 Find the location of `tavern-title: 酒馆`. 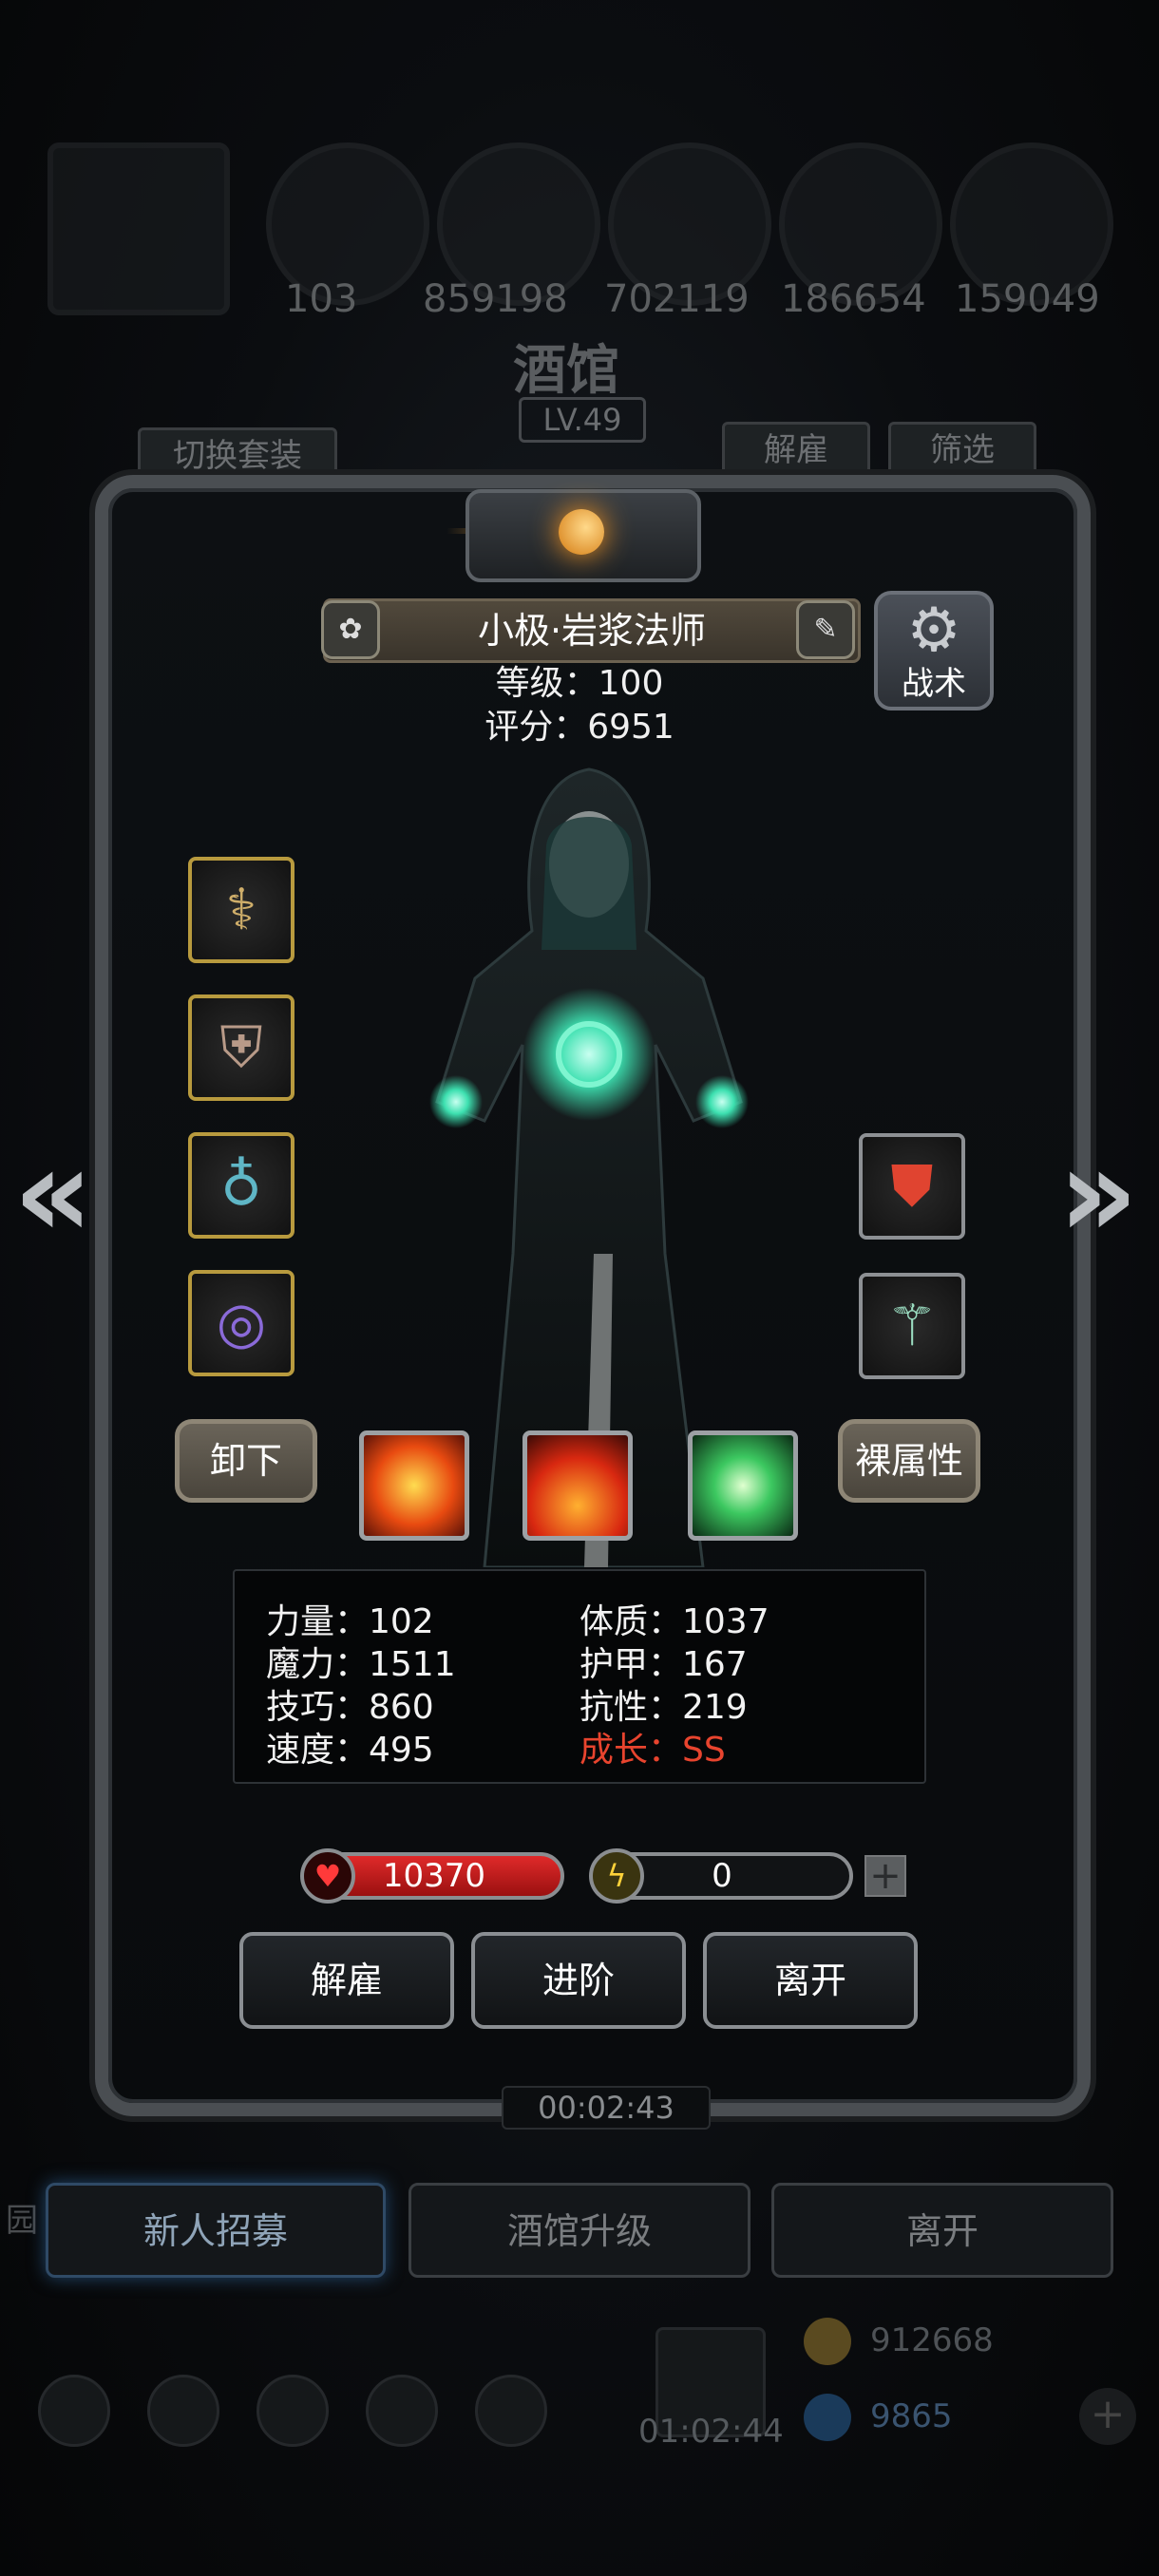

tavern-title: 酒馆 is located at coordinates (566, 371).